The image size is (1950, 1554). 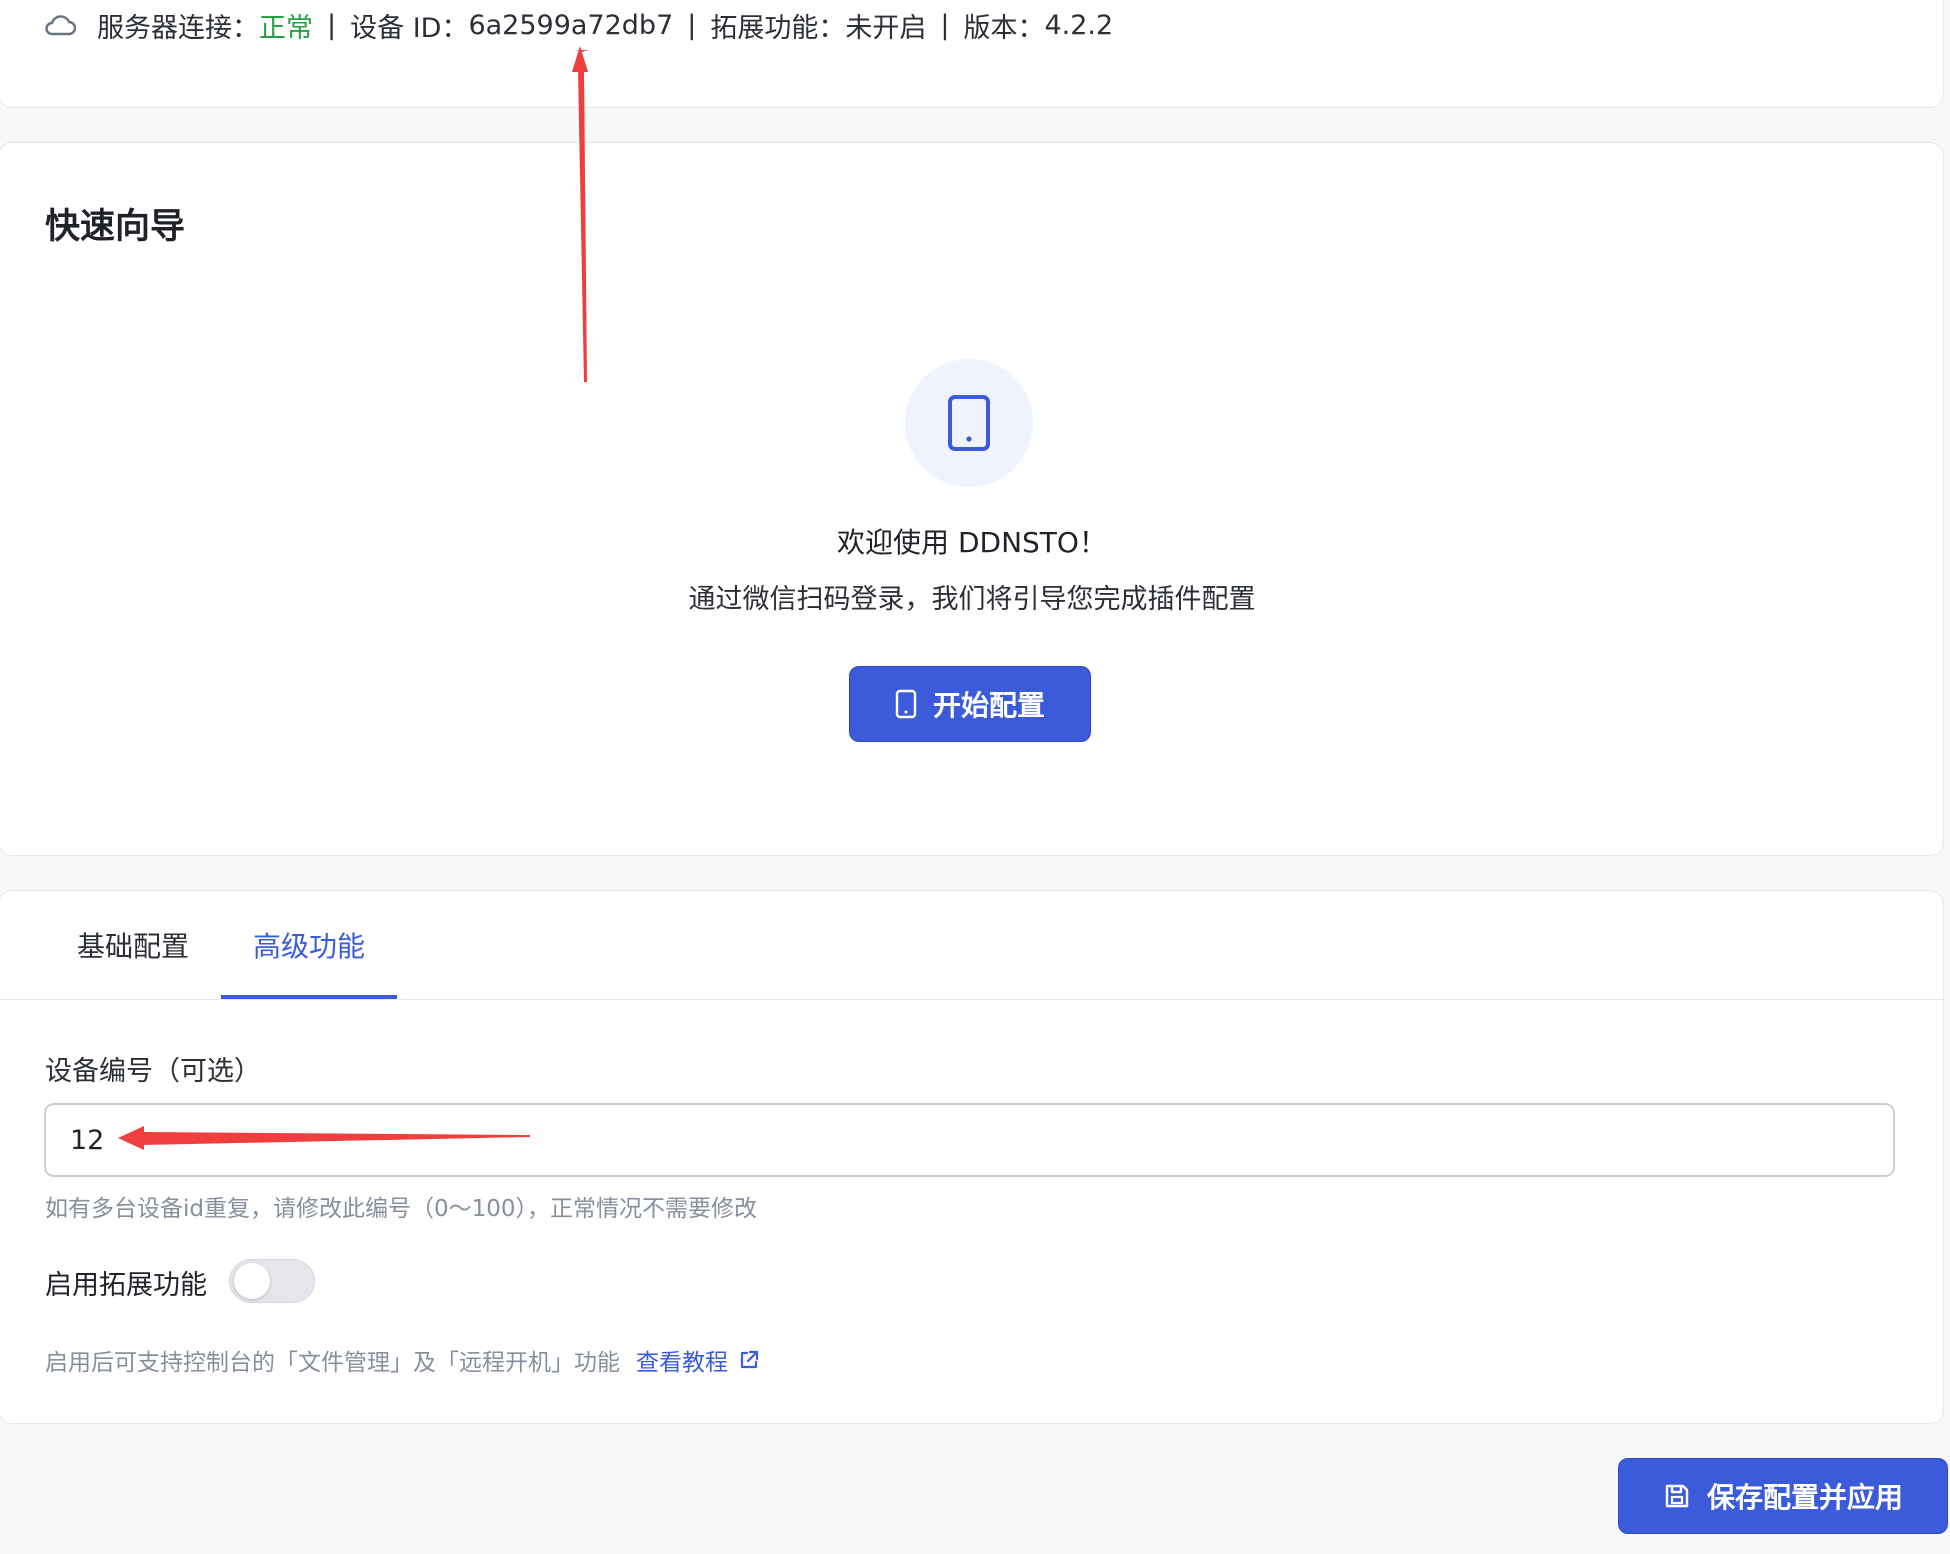 I want to click on extension-toggle-label: 启用拓展功能, so click(x=126, y=1285).